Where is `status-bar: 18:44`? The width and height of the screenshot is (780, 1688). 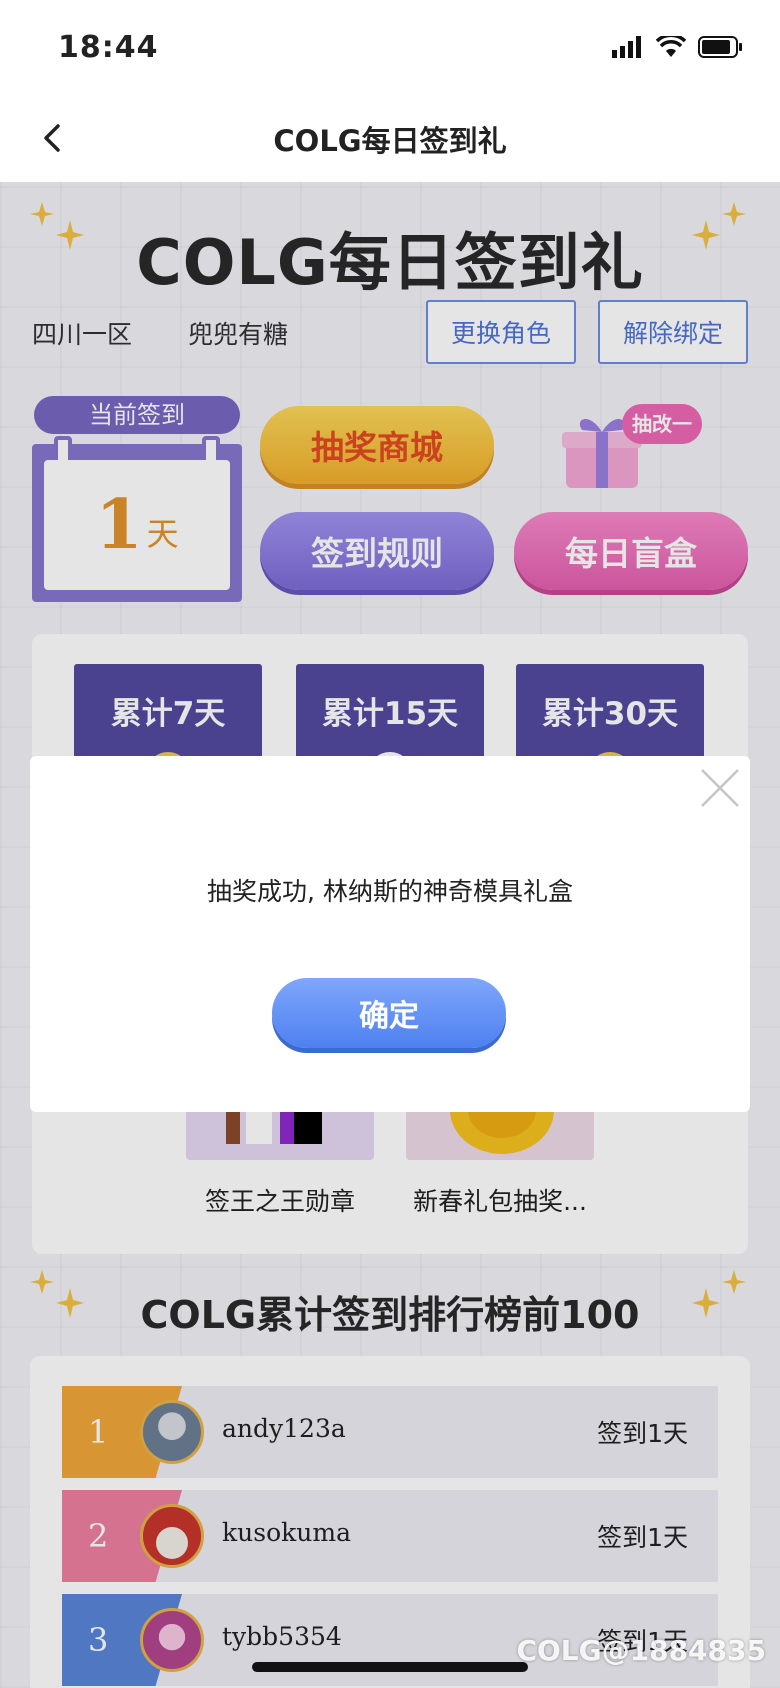 status-bar: 18:44 is located at coordinates (390, 48).